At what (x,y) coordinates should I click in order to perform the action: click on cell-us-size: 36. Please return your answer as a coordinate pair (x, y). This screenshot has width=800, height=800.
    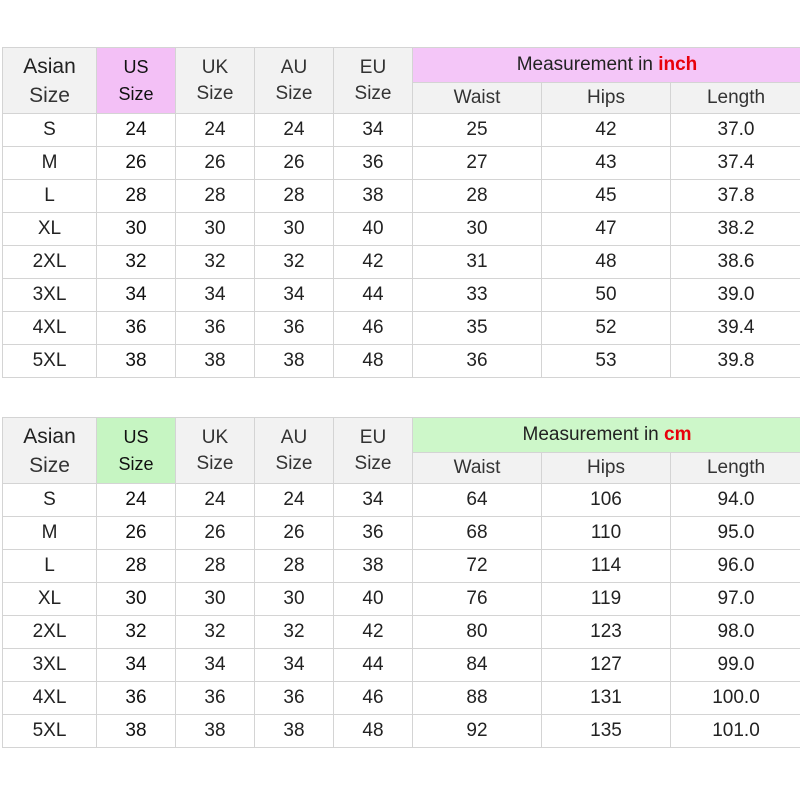
    Looking at the image, I should click on (136, 698).